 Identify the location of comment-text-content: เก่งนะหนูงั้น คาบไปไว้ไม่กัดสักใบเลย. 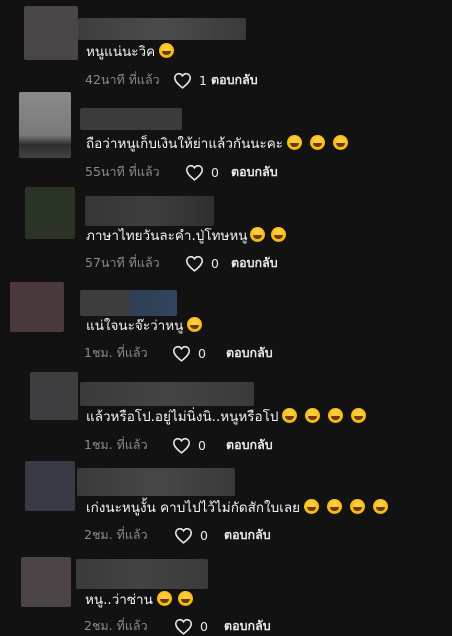
(193, 508).